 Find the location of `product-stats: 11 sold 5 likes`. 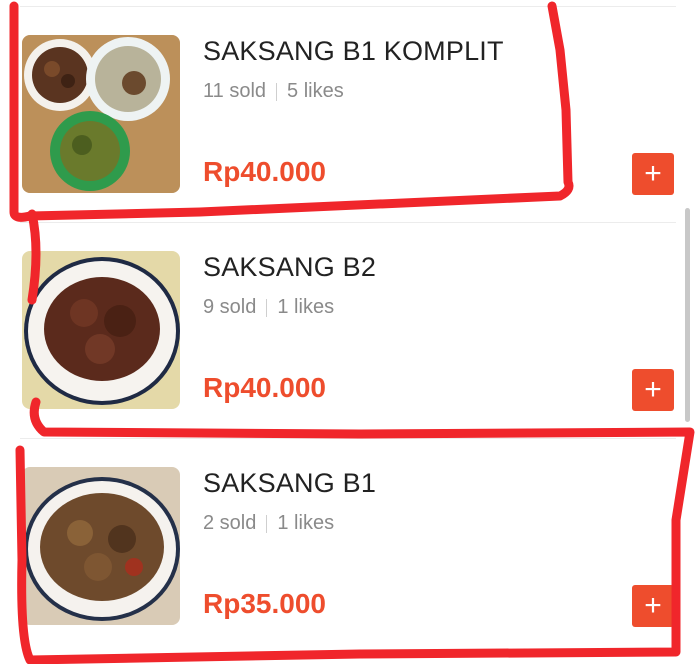

product-stats: 11 sold 5 likes is located at coordinates (273, 91).